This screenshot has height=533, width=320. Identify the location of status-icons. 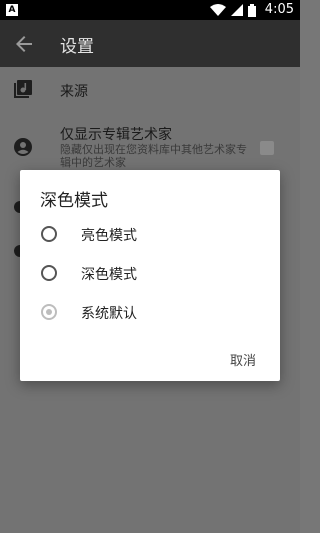
(233, 10).